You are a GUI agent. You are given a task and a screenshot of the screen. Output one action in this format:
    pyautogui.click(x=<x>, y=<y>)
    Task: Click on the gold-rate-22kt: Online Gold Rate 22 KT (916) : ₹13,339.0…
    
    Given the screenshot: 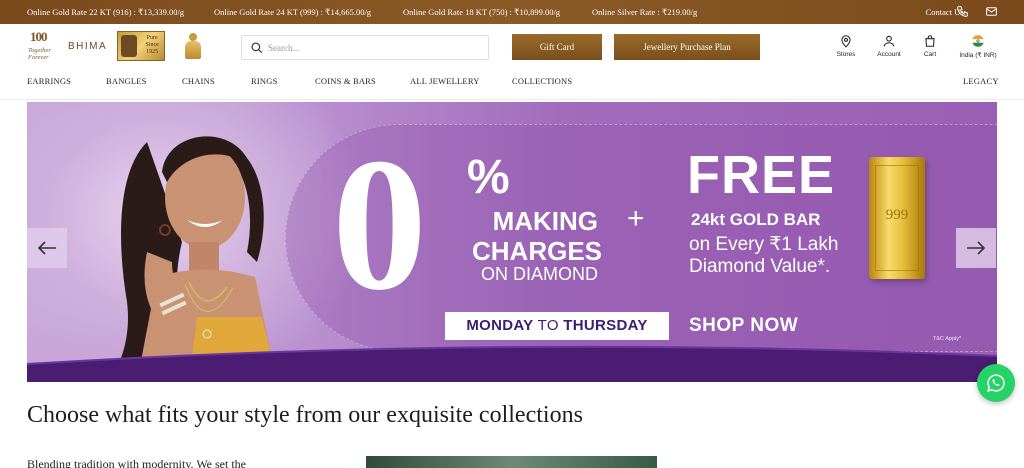 What is the action you would take?
    pyautogui.click(x=106, y=12)
    